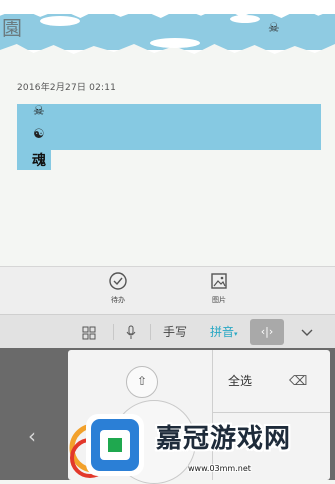 This screenshot has height=484, width=335. Describe the element at coordinates (175, 332) in the screenshot. I see `handwriting-button: 手写` at that location.